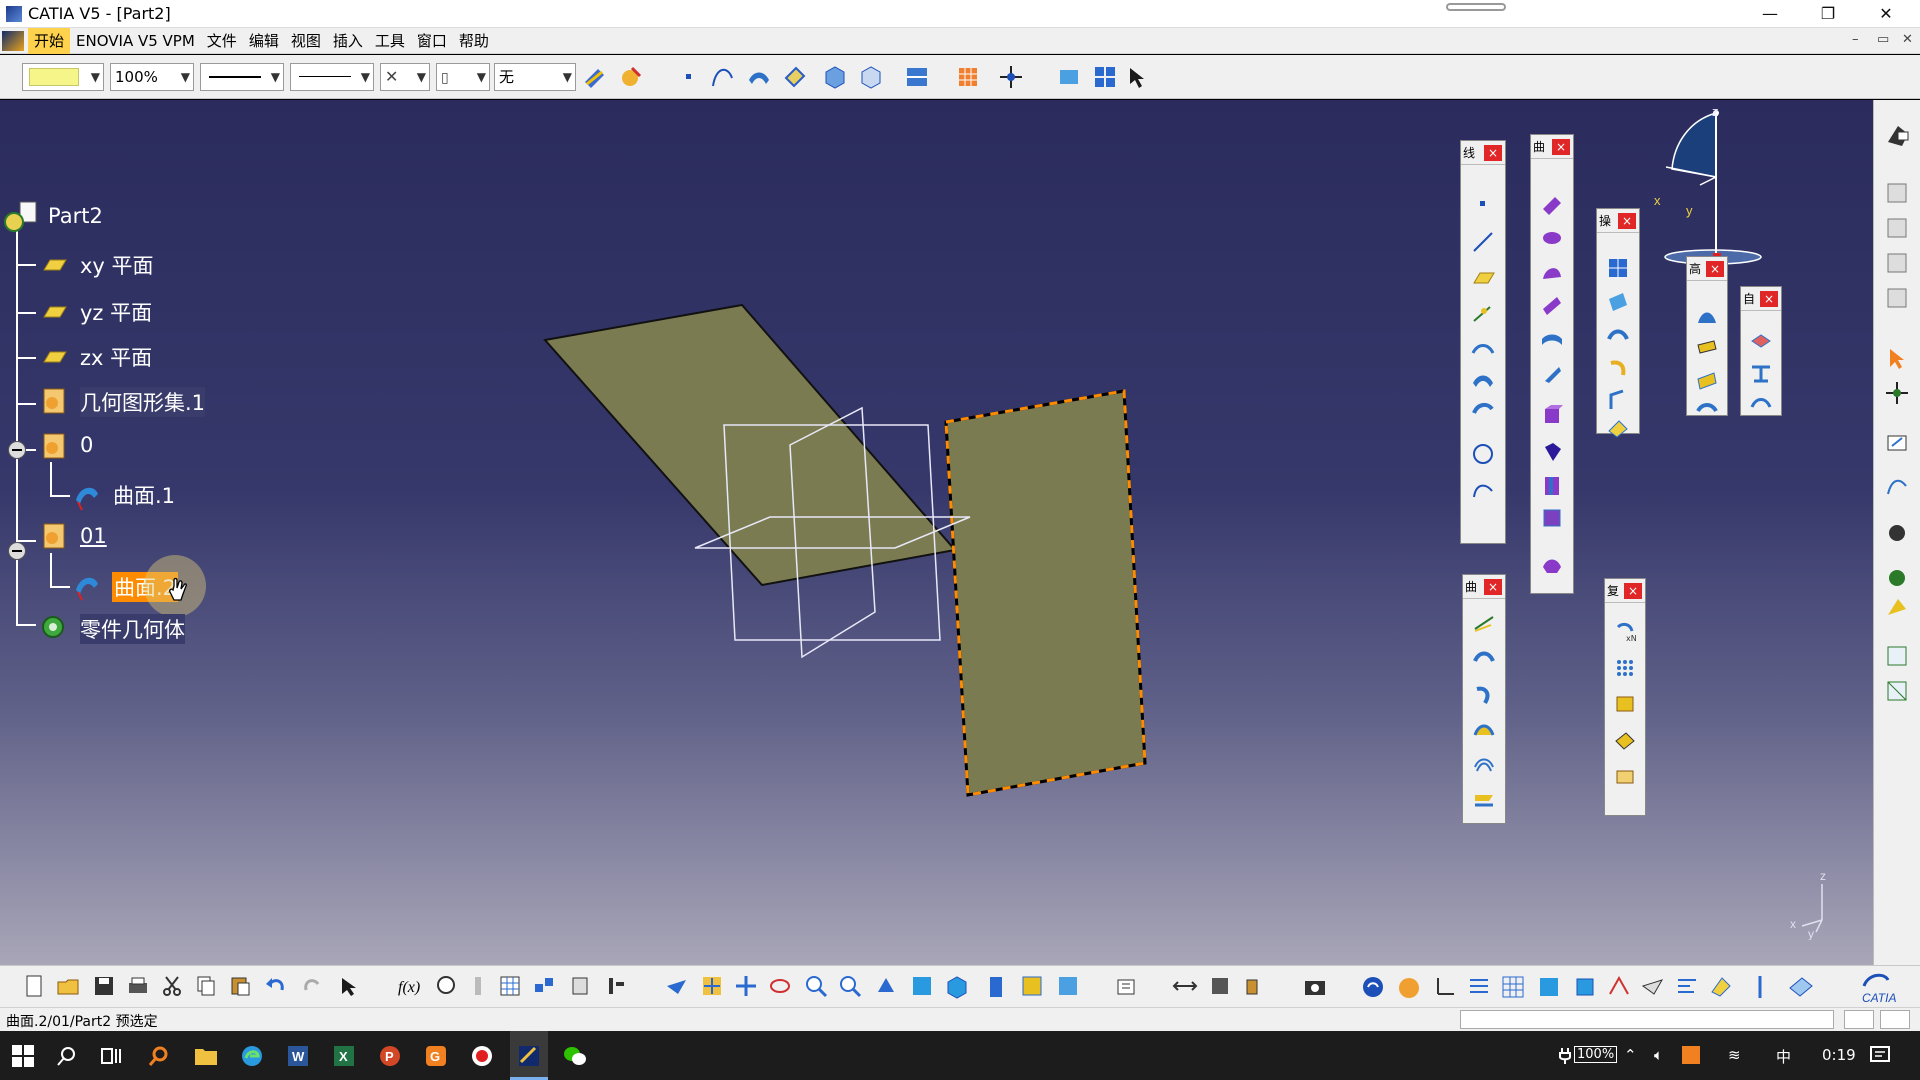  What do you see at coordinates (1897, 578) in the screenshot?
I see `knowledge-icon` at bounding box center [1897, 578].